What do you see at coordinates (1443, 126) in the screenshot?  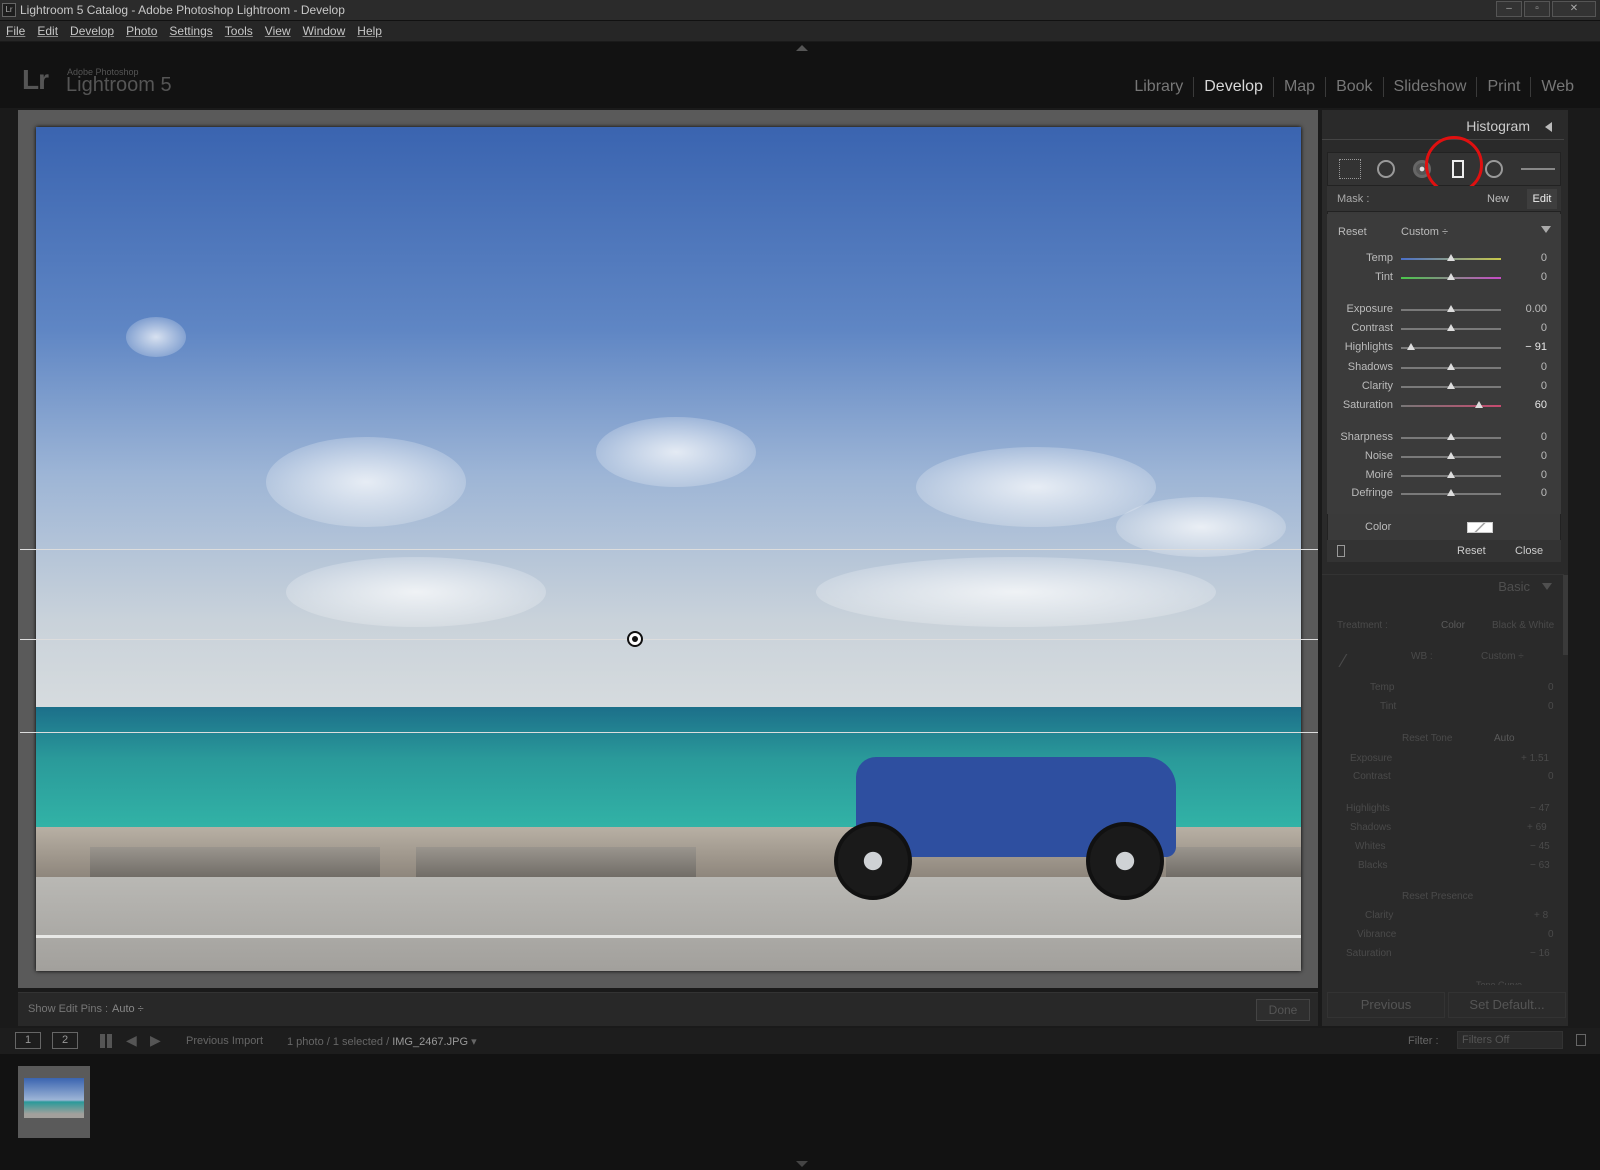 I see `histogram-header: Histogram` at bounding box center [1443, 126].